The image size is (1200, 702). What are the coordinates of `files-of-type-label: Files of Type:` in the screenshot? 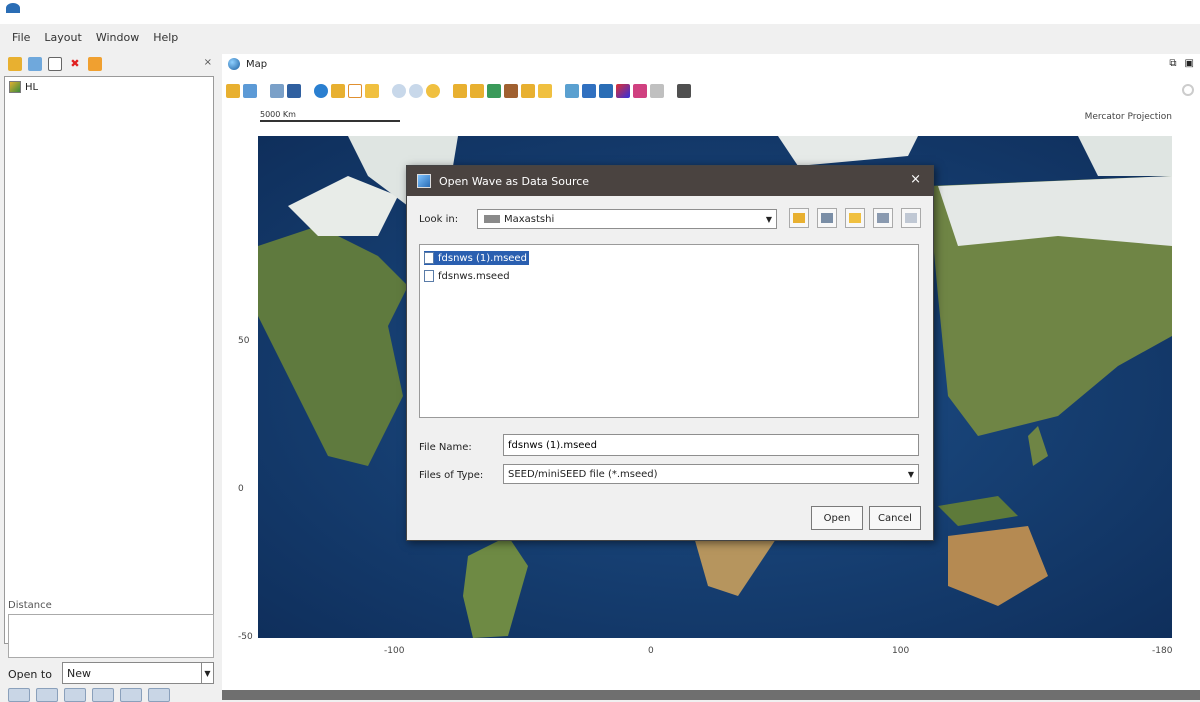 It's located at (451, 475).